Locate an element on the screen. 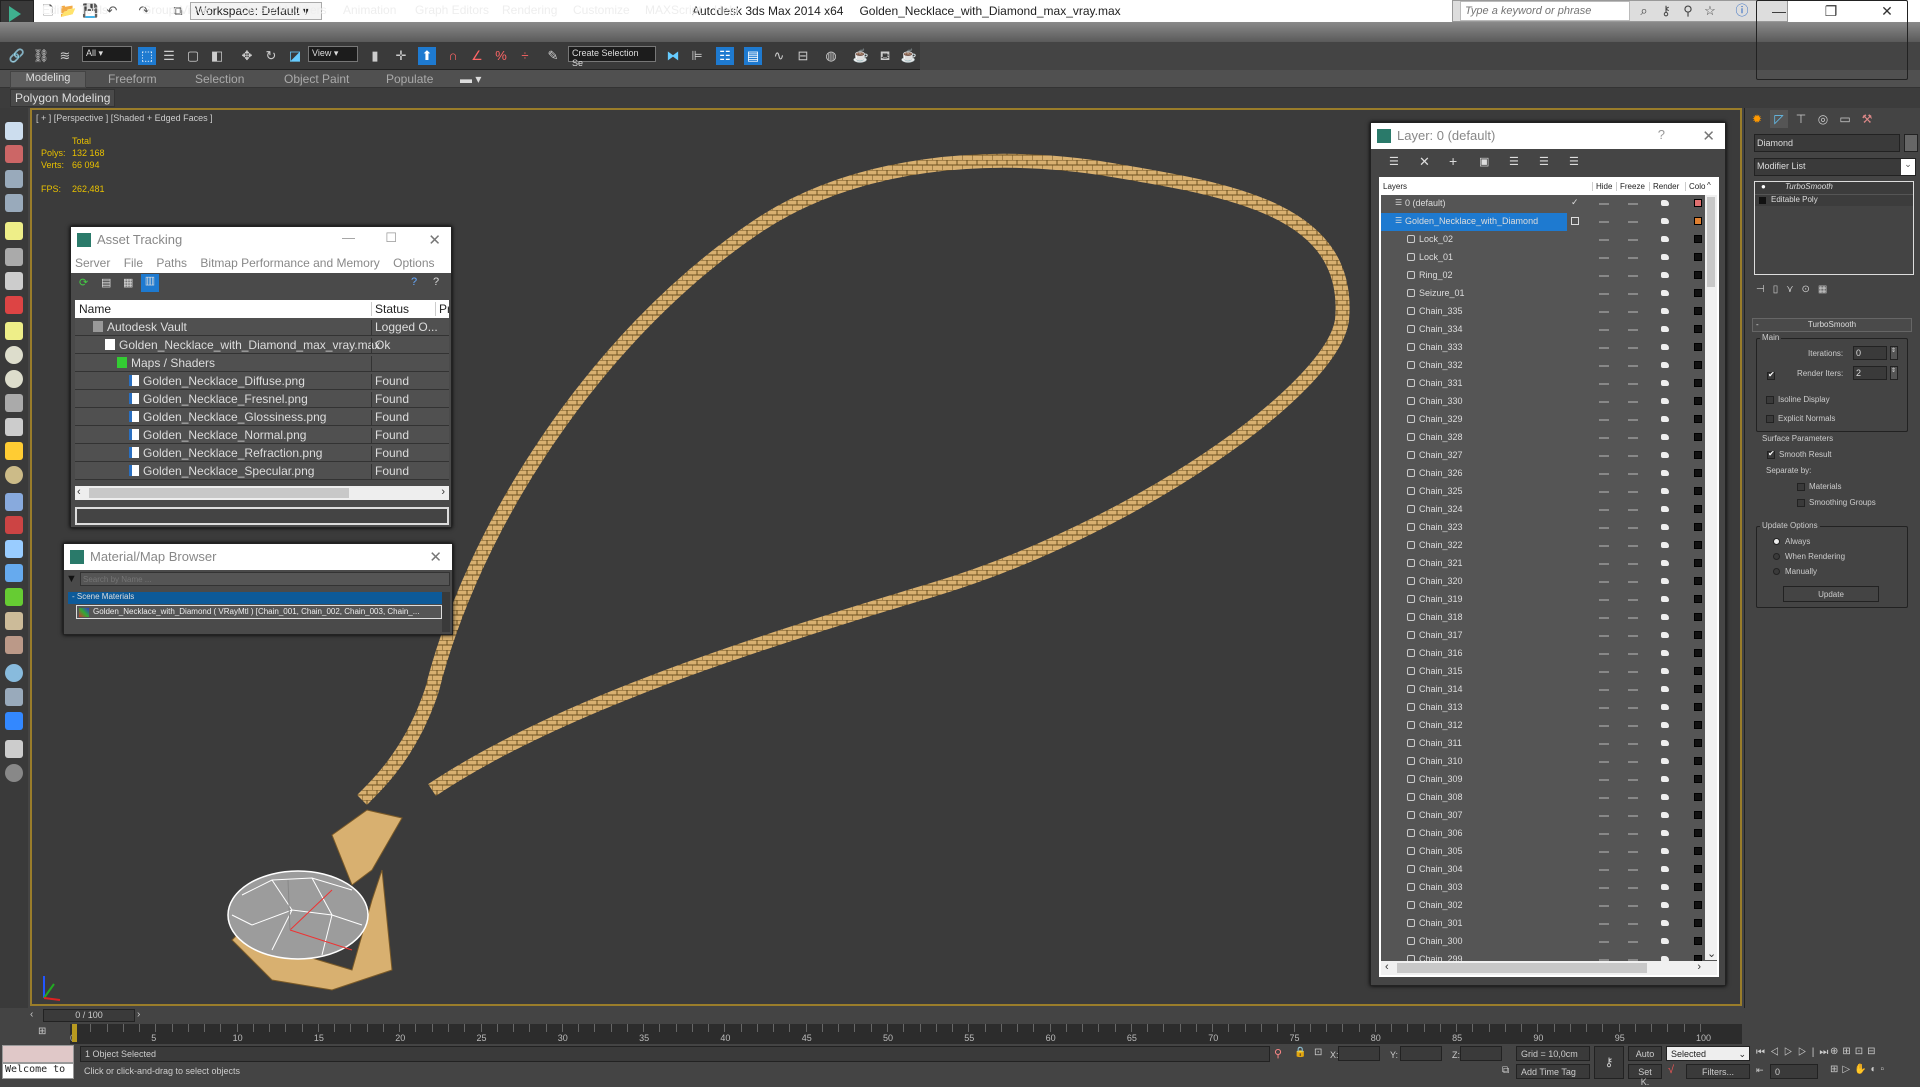  key-mode-toggle-icon: ⇤ is located at coordinates (1760, 1070).